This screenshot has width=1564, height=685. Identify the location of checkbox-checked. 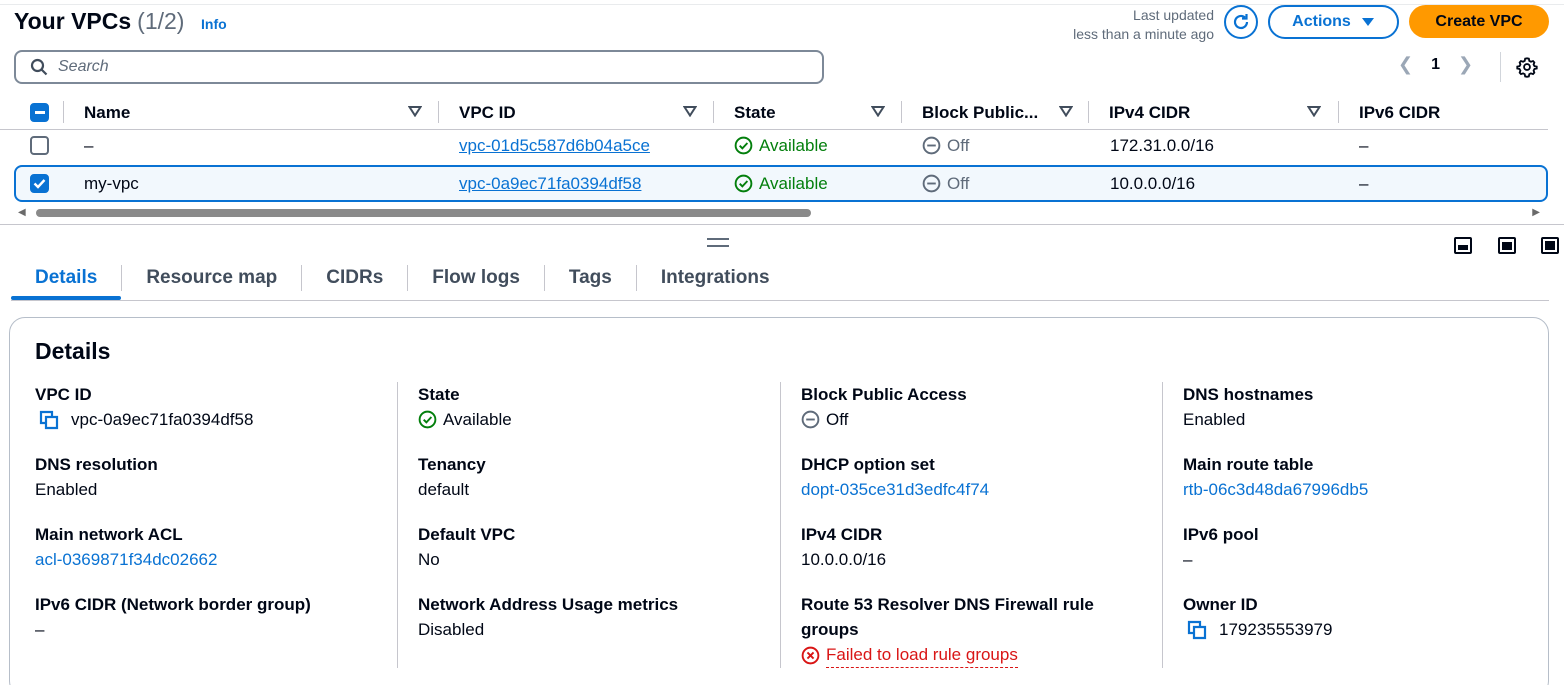
(39, 183).